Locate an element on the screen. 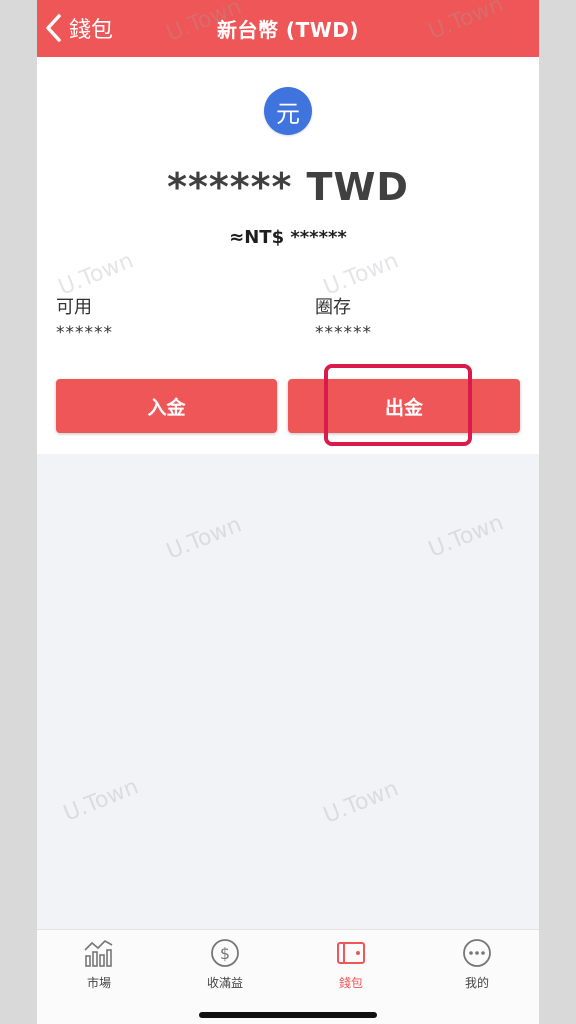 This screenshot has width=576, height=1024. frozen-value: ****** is located at coordinates (343, 333).